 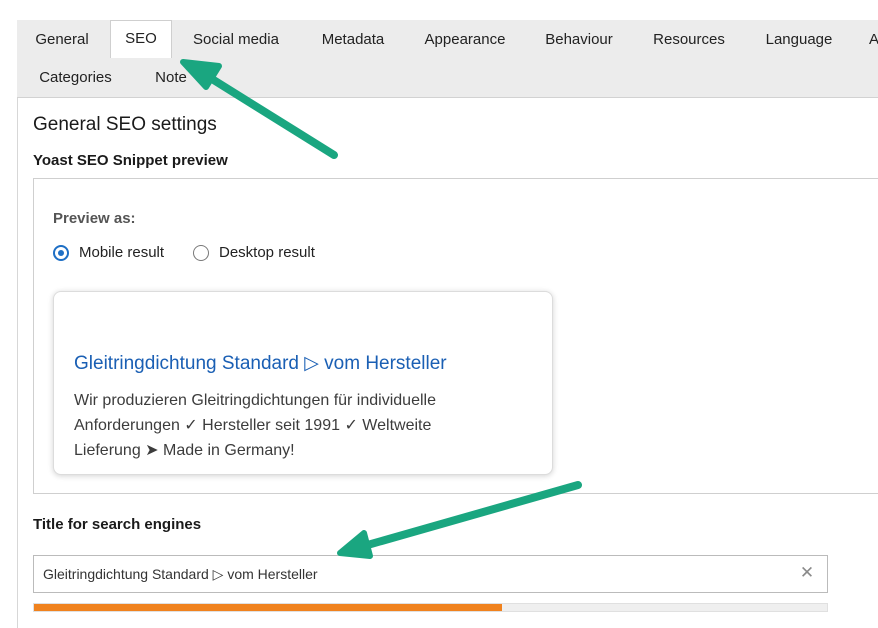 What do you see at coordinates (201, 253) in the screenshot?
I see `desktop-result-radio` at bounding box center [201, 253].